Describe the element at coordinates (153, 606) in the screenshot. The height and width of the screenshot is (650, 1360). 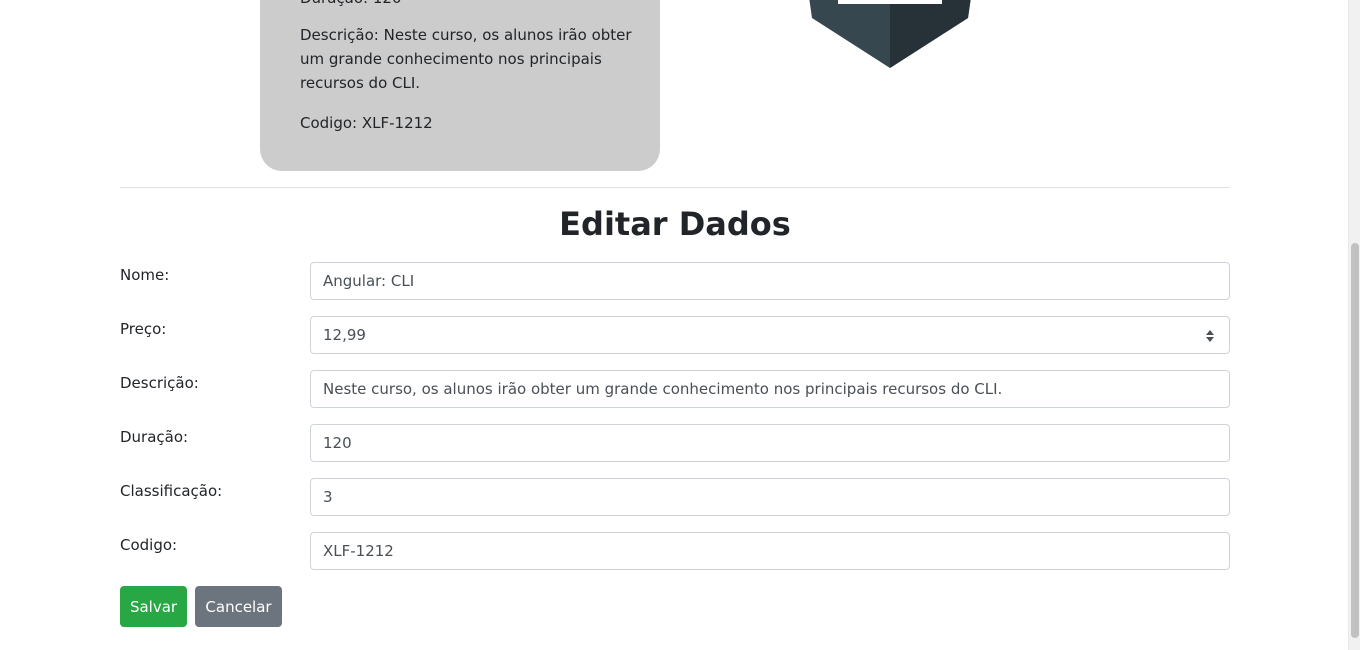
I see `save-button: Salvar` at that location.